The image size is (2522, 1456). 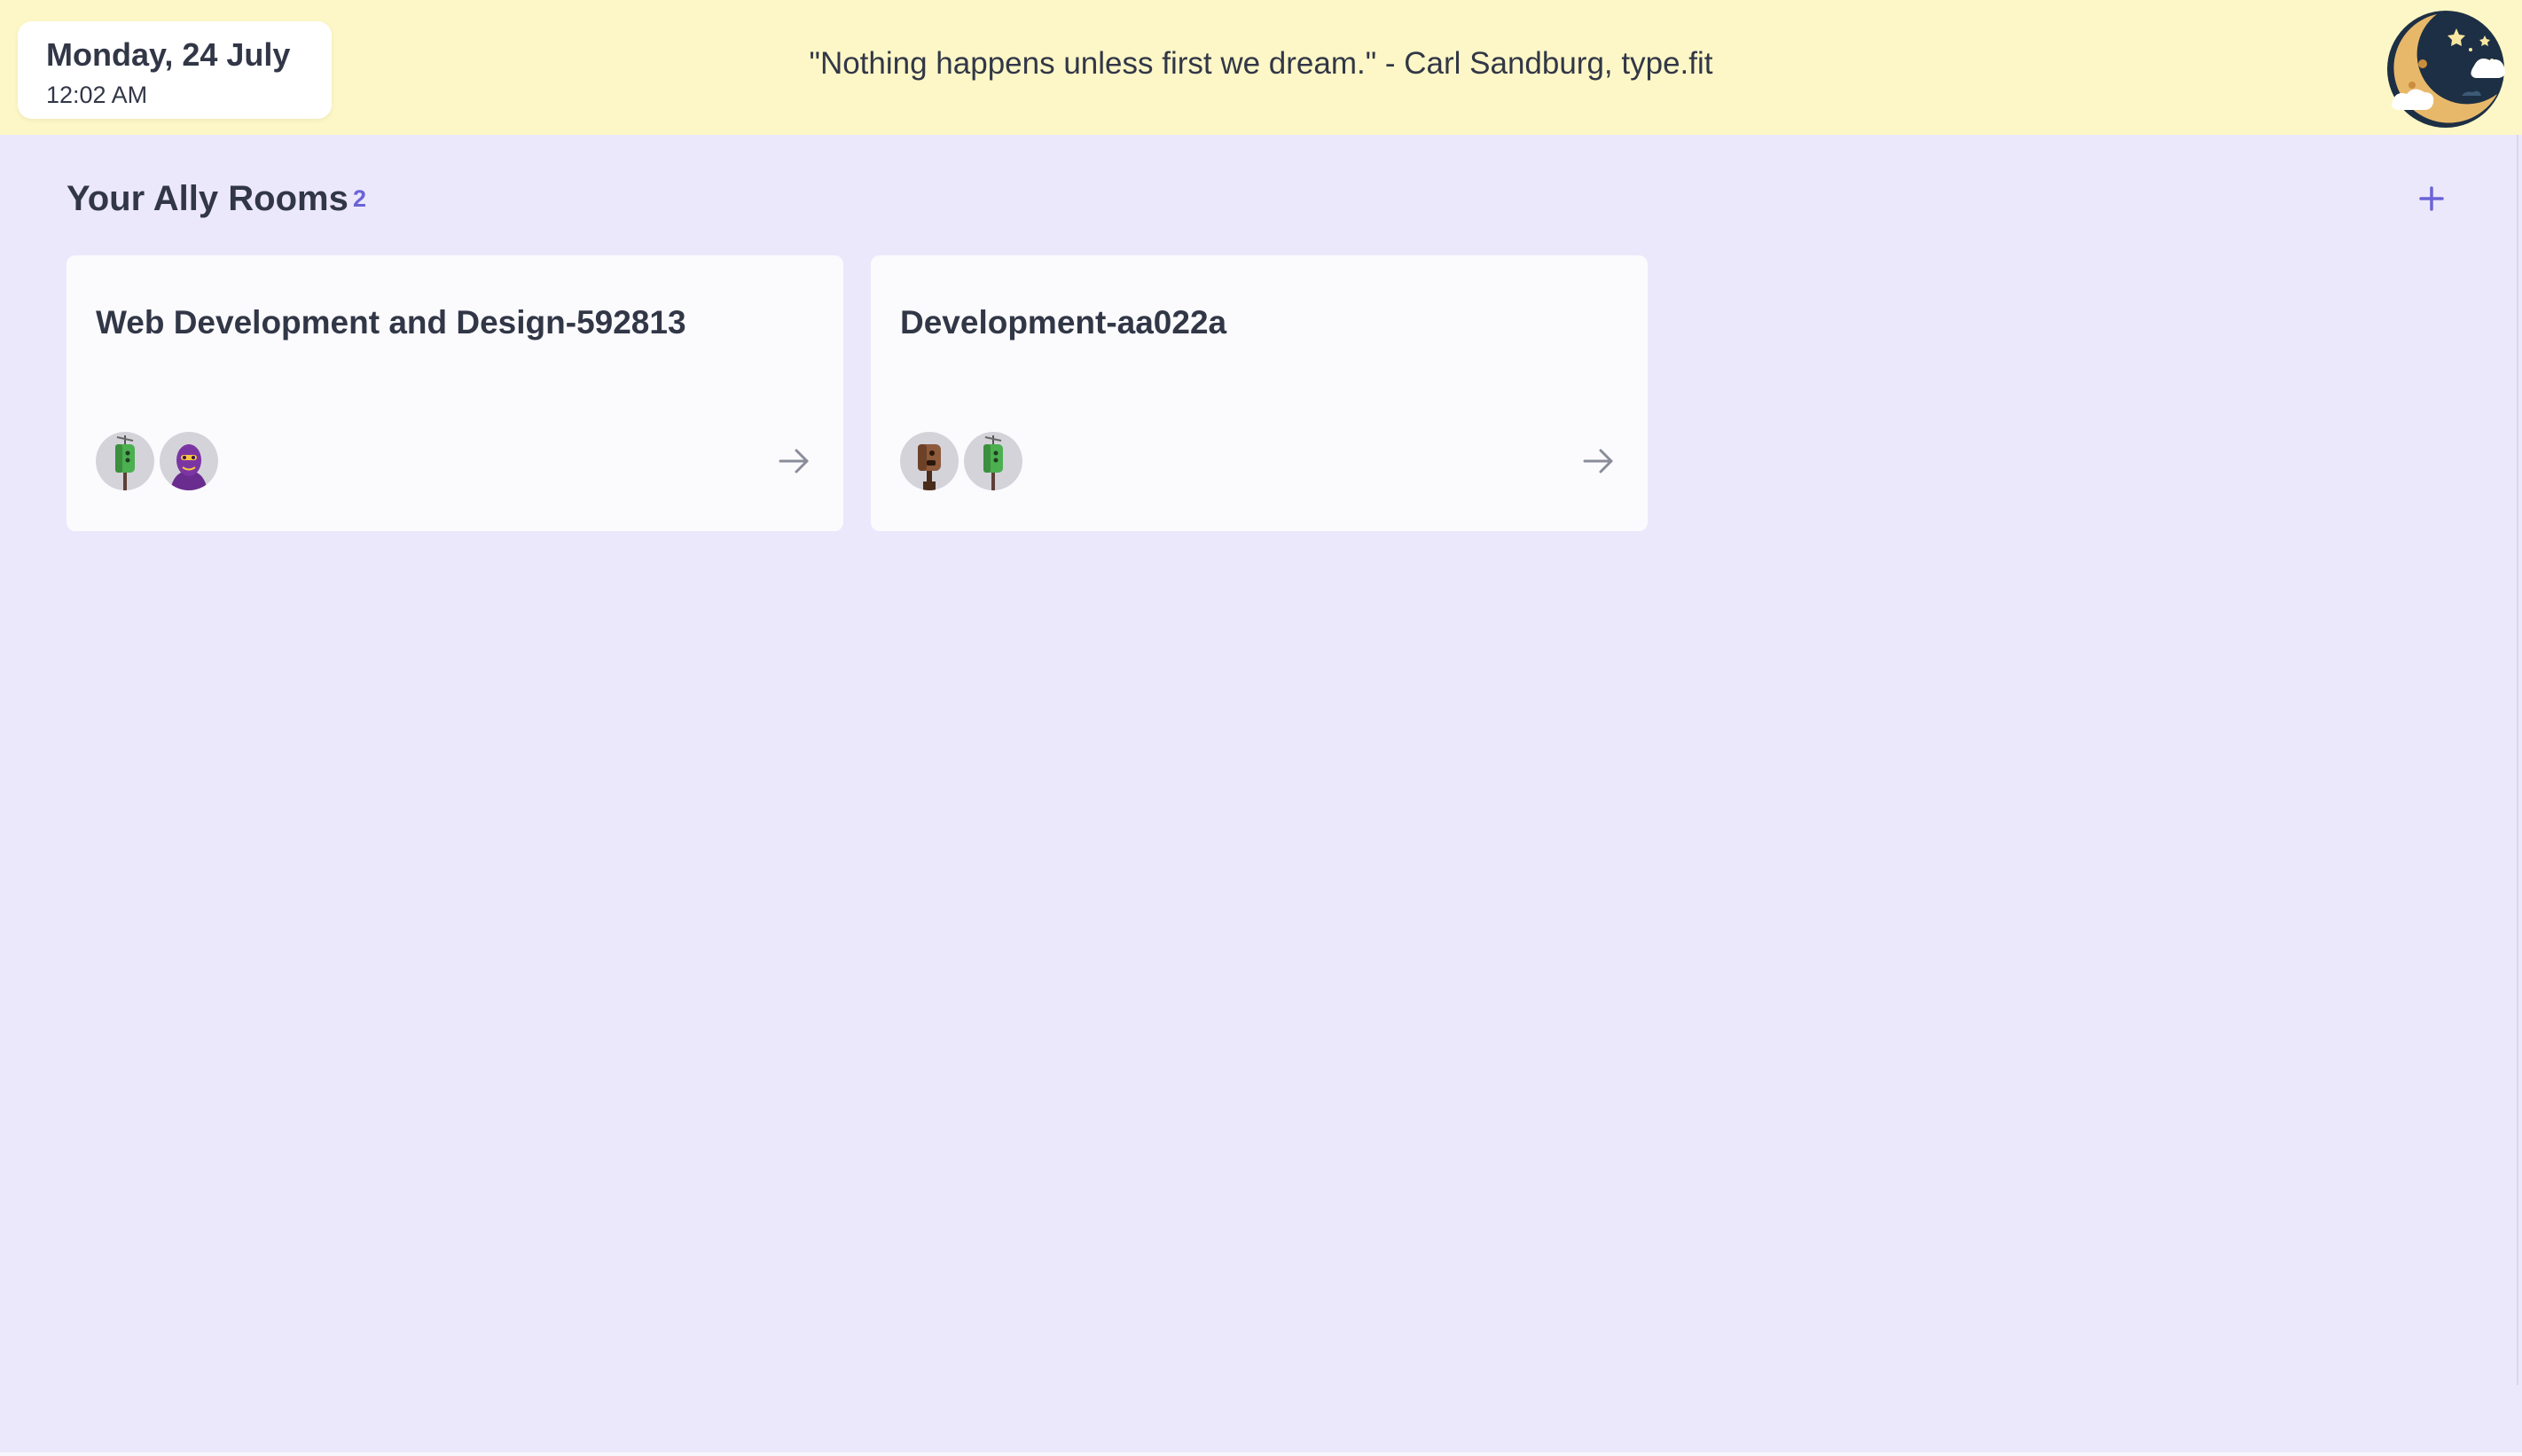 What do you see at coordinates (391, 322) in the screenshot?
I see `room-name: Web Development and Design-592813` at bounding box center [391, 322].